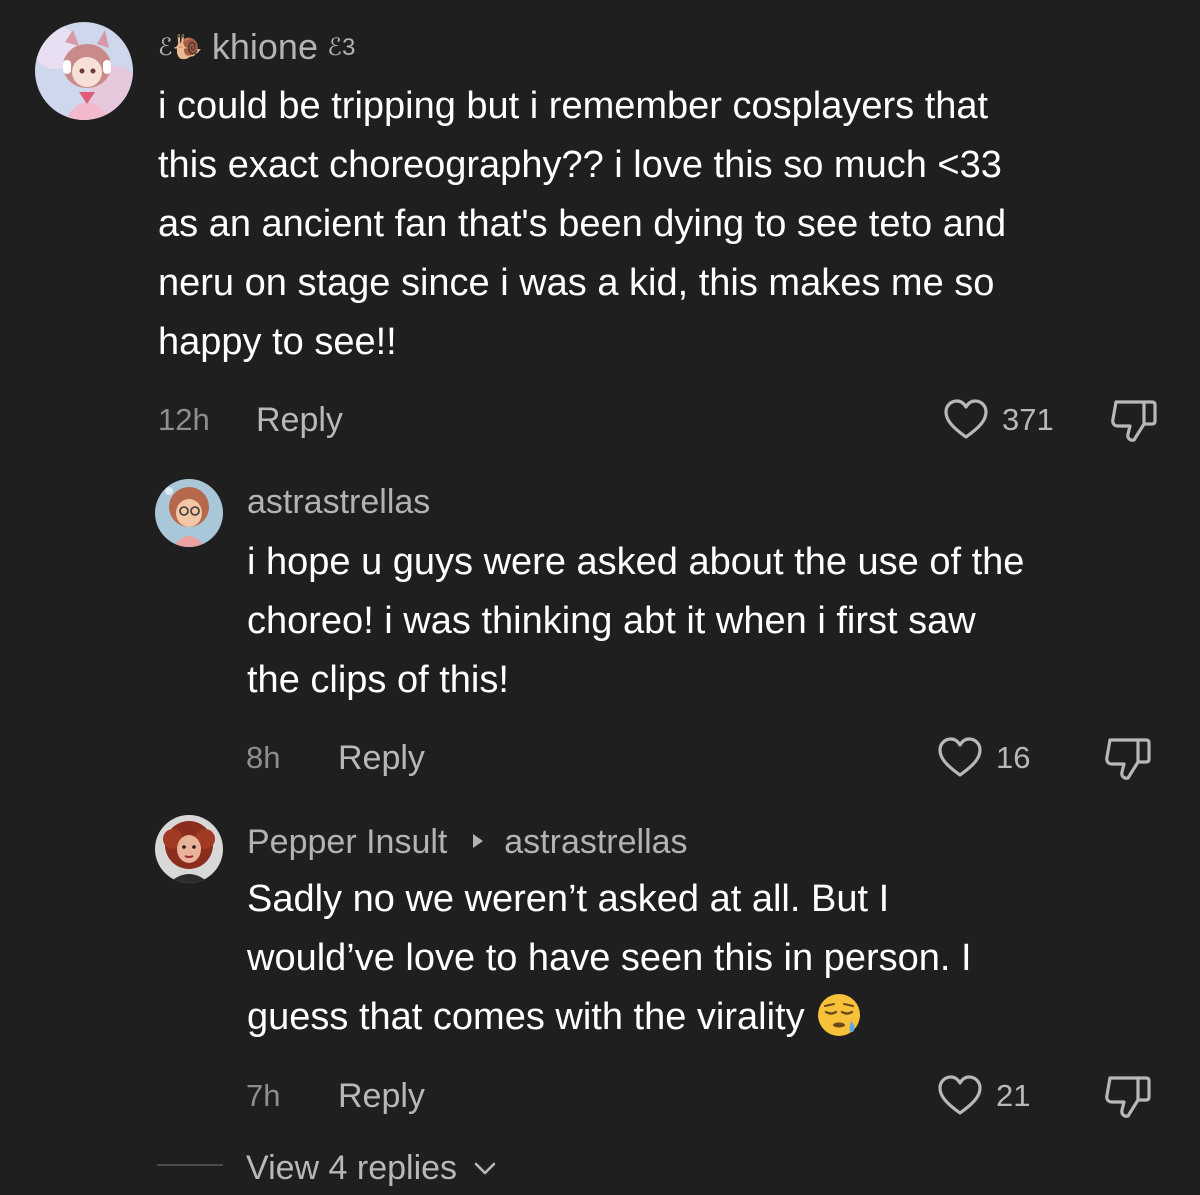 The height and width of the screenshot is (1195, 1200). I want to click on reply-arrow-icon, so click(478, 839).